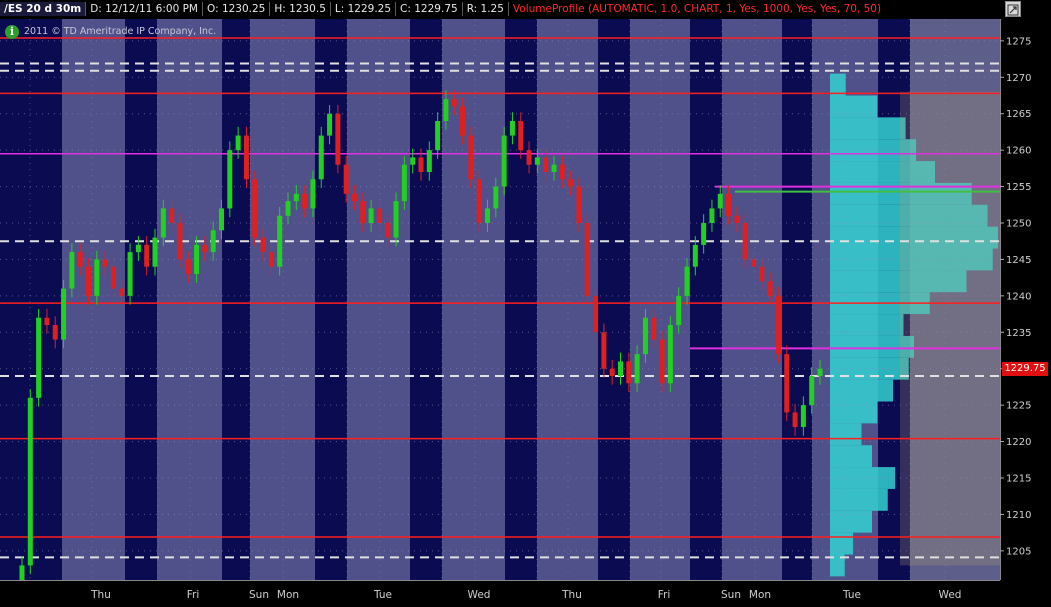  I want to click on price-tick-label: 1245, so click(1018, 260).